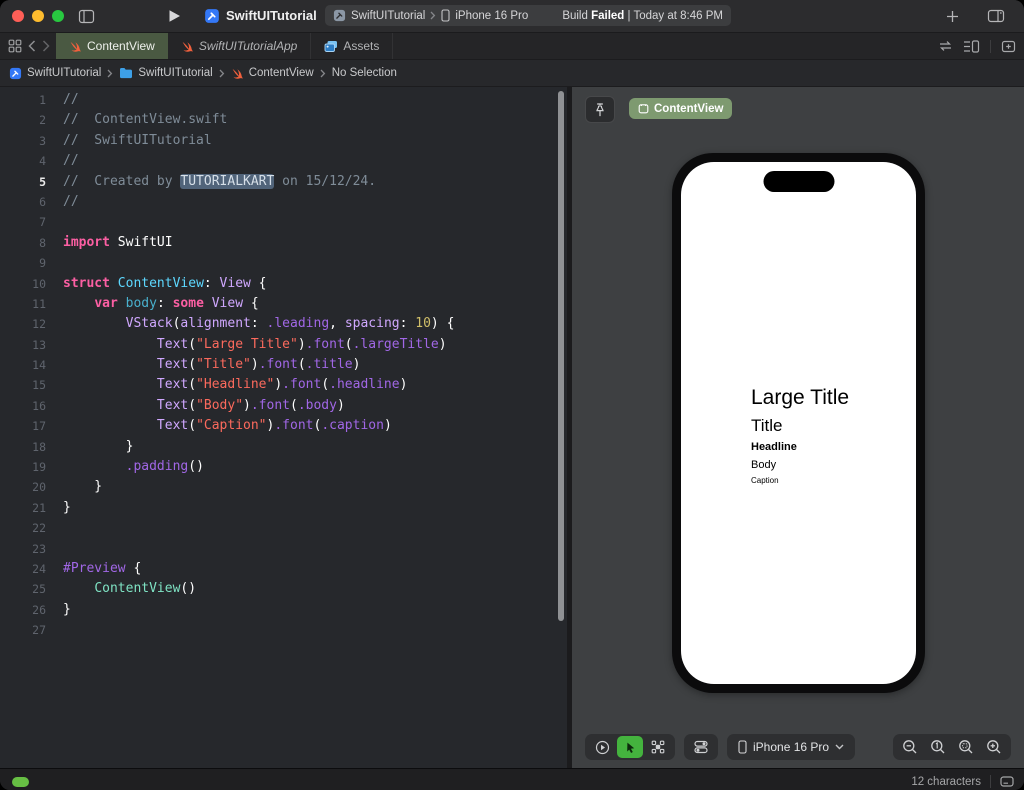  I want to click on code-line: 23, so click(283, 549).